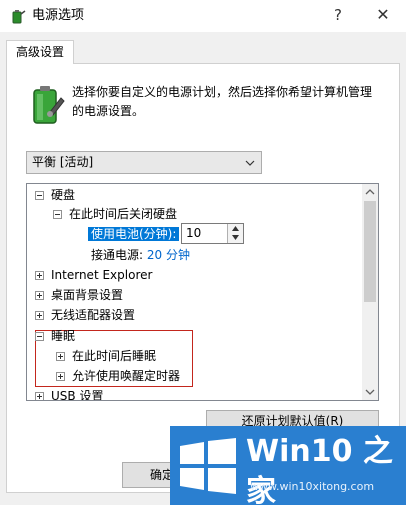 This screenshot has height=512, width=406. I want to click on tab-advanced-settings: 高级设置, so click(40, 52).